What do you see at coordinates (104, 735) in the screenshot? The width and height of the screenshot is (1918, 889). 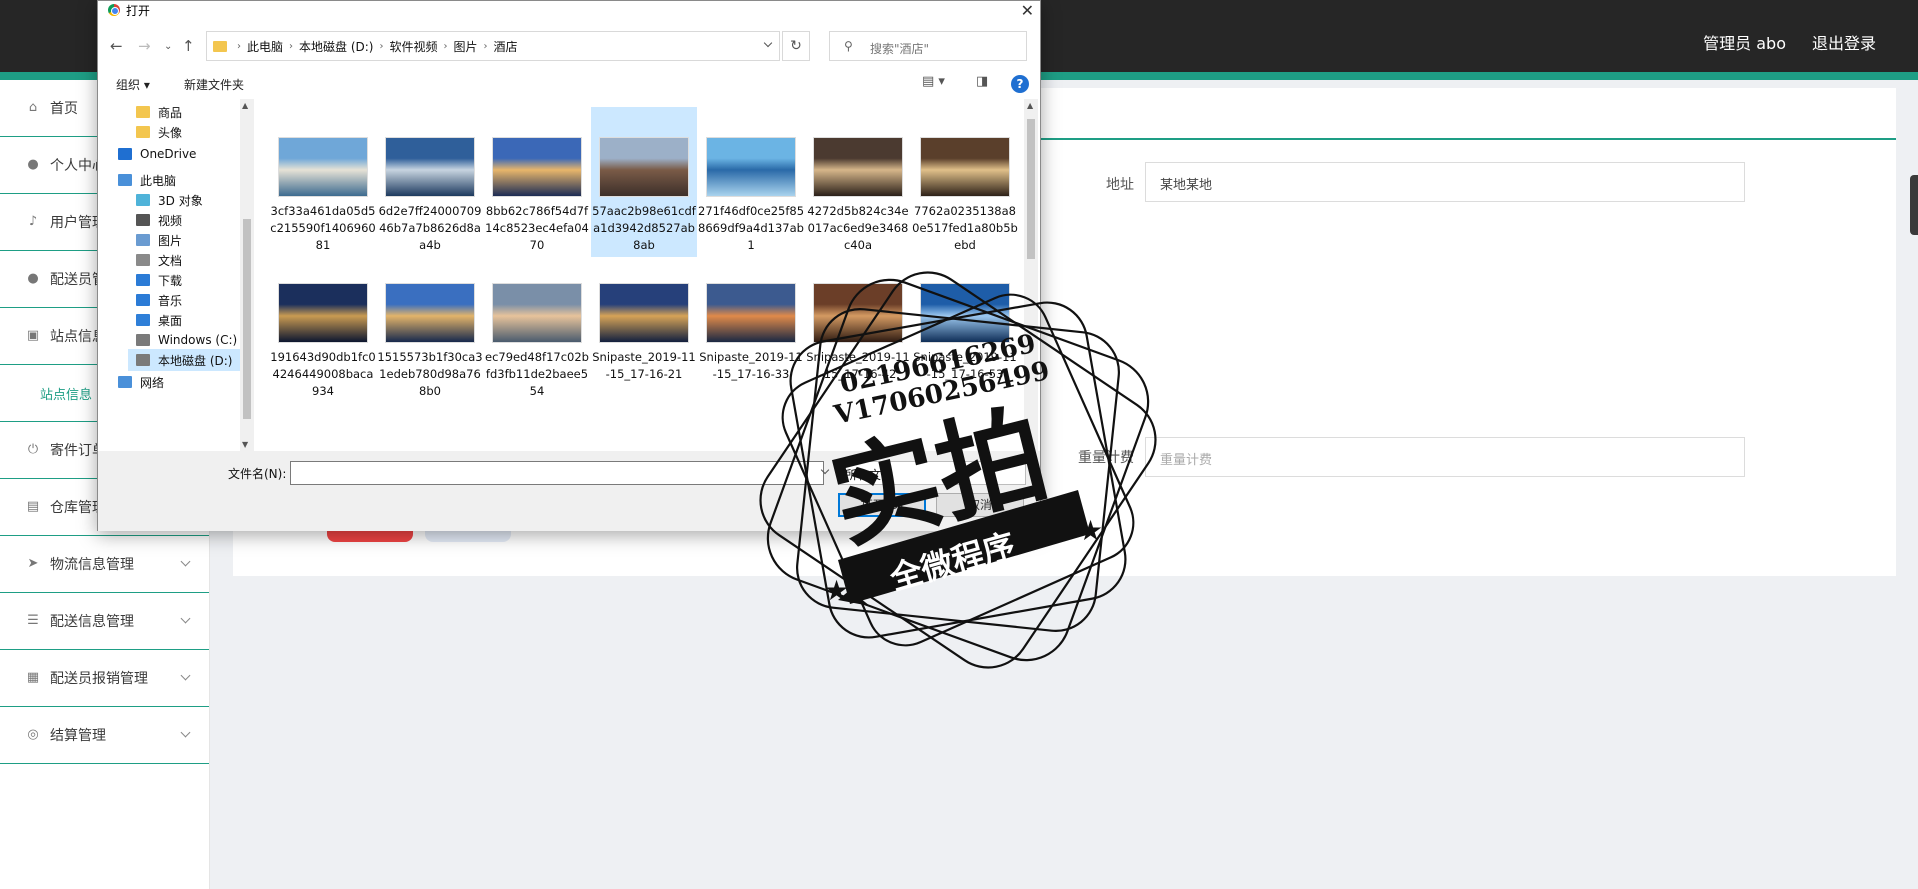 I see `sidebar-item-settlement: ◎ 结算管理` at bounding box center [104, 735].